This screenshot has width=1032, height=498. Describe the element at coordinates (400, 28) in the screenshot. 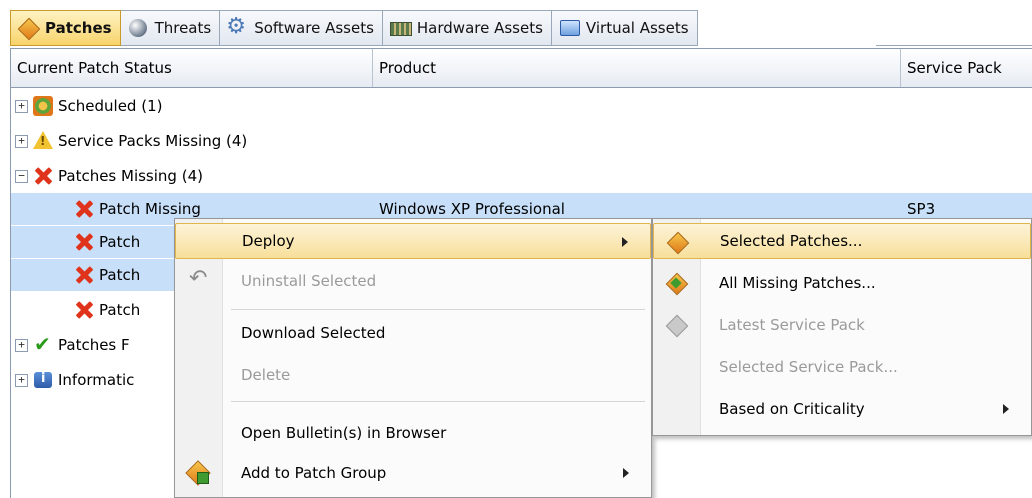

I see `hardware-board-icon` at that location.